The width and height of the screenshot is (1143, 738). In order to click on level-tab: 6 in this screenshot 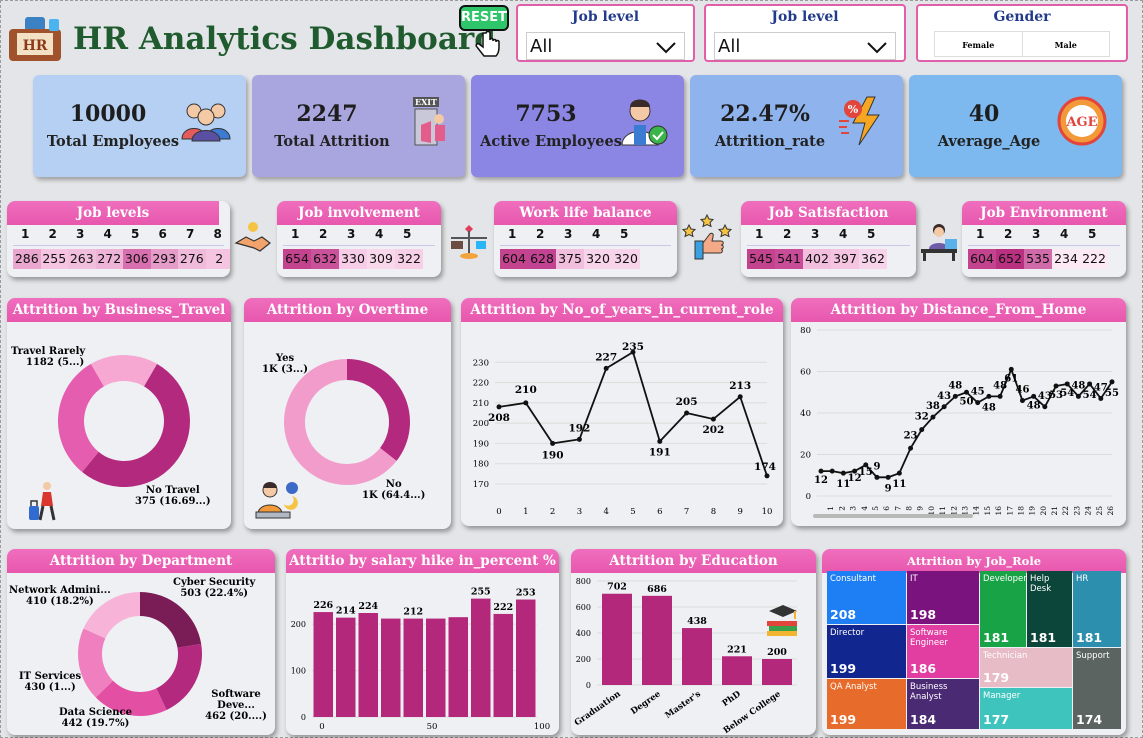, I will do `click(163, 234)`.